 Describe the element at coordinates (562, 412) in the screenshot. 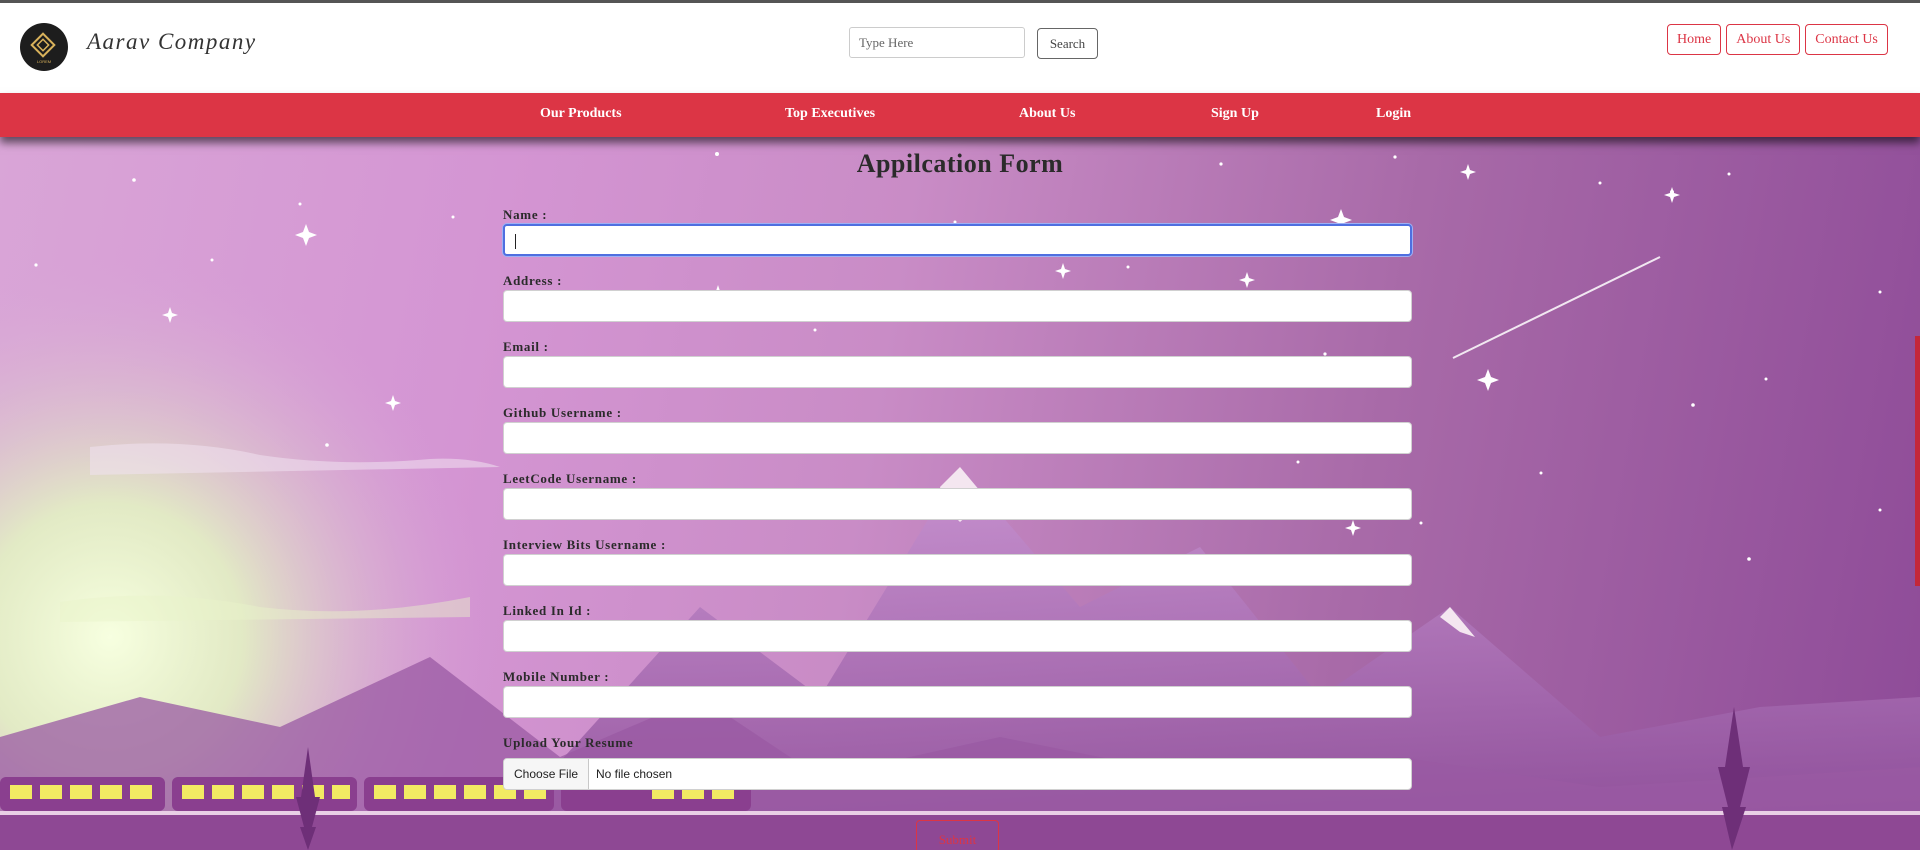

I see `github-username-label: Github Username :` at that location.